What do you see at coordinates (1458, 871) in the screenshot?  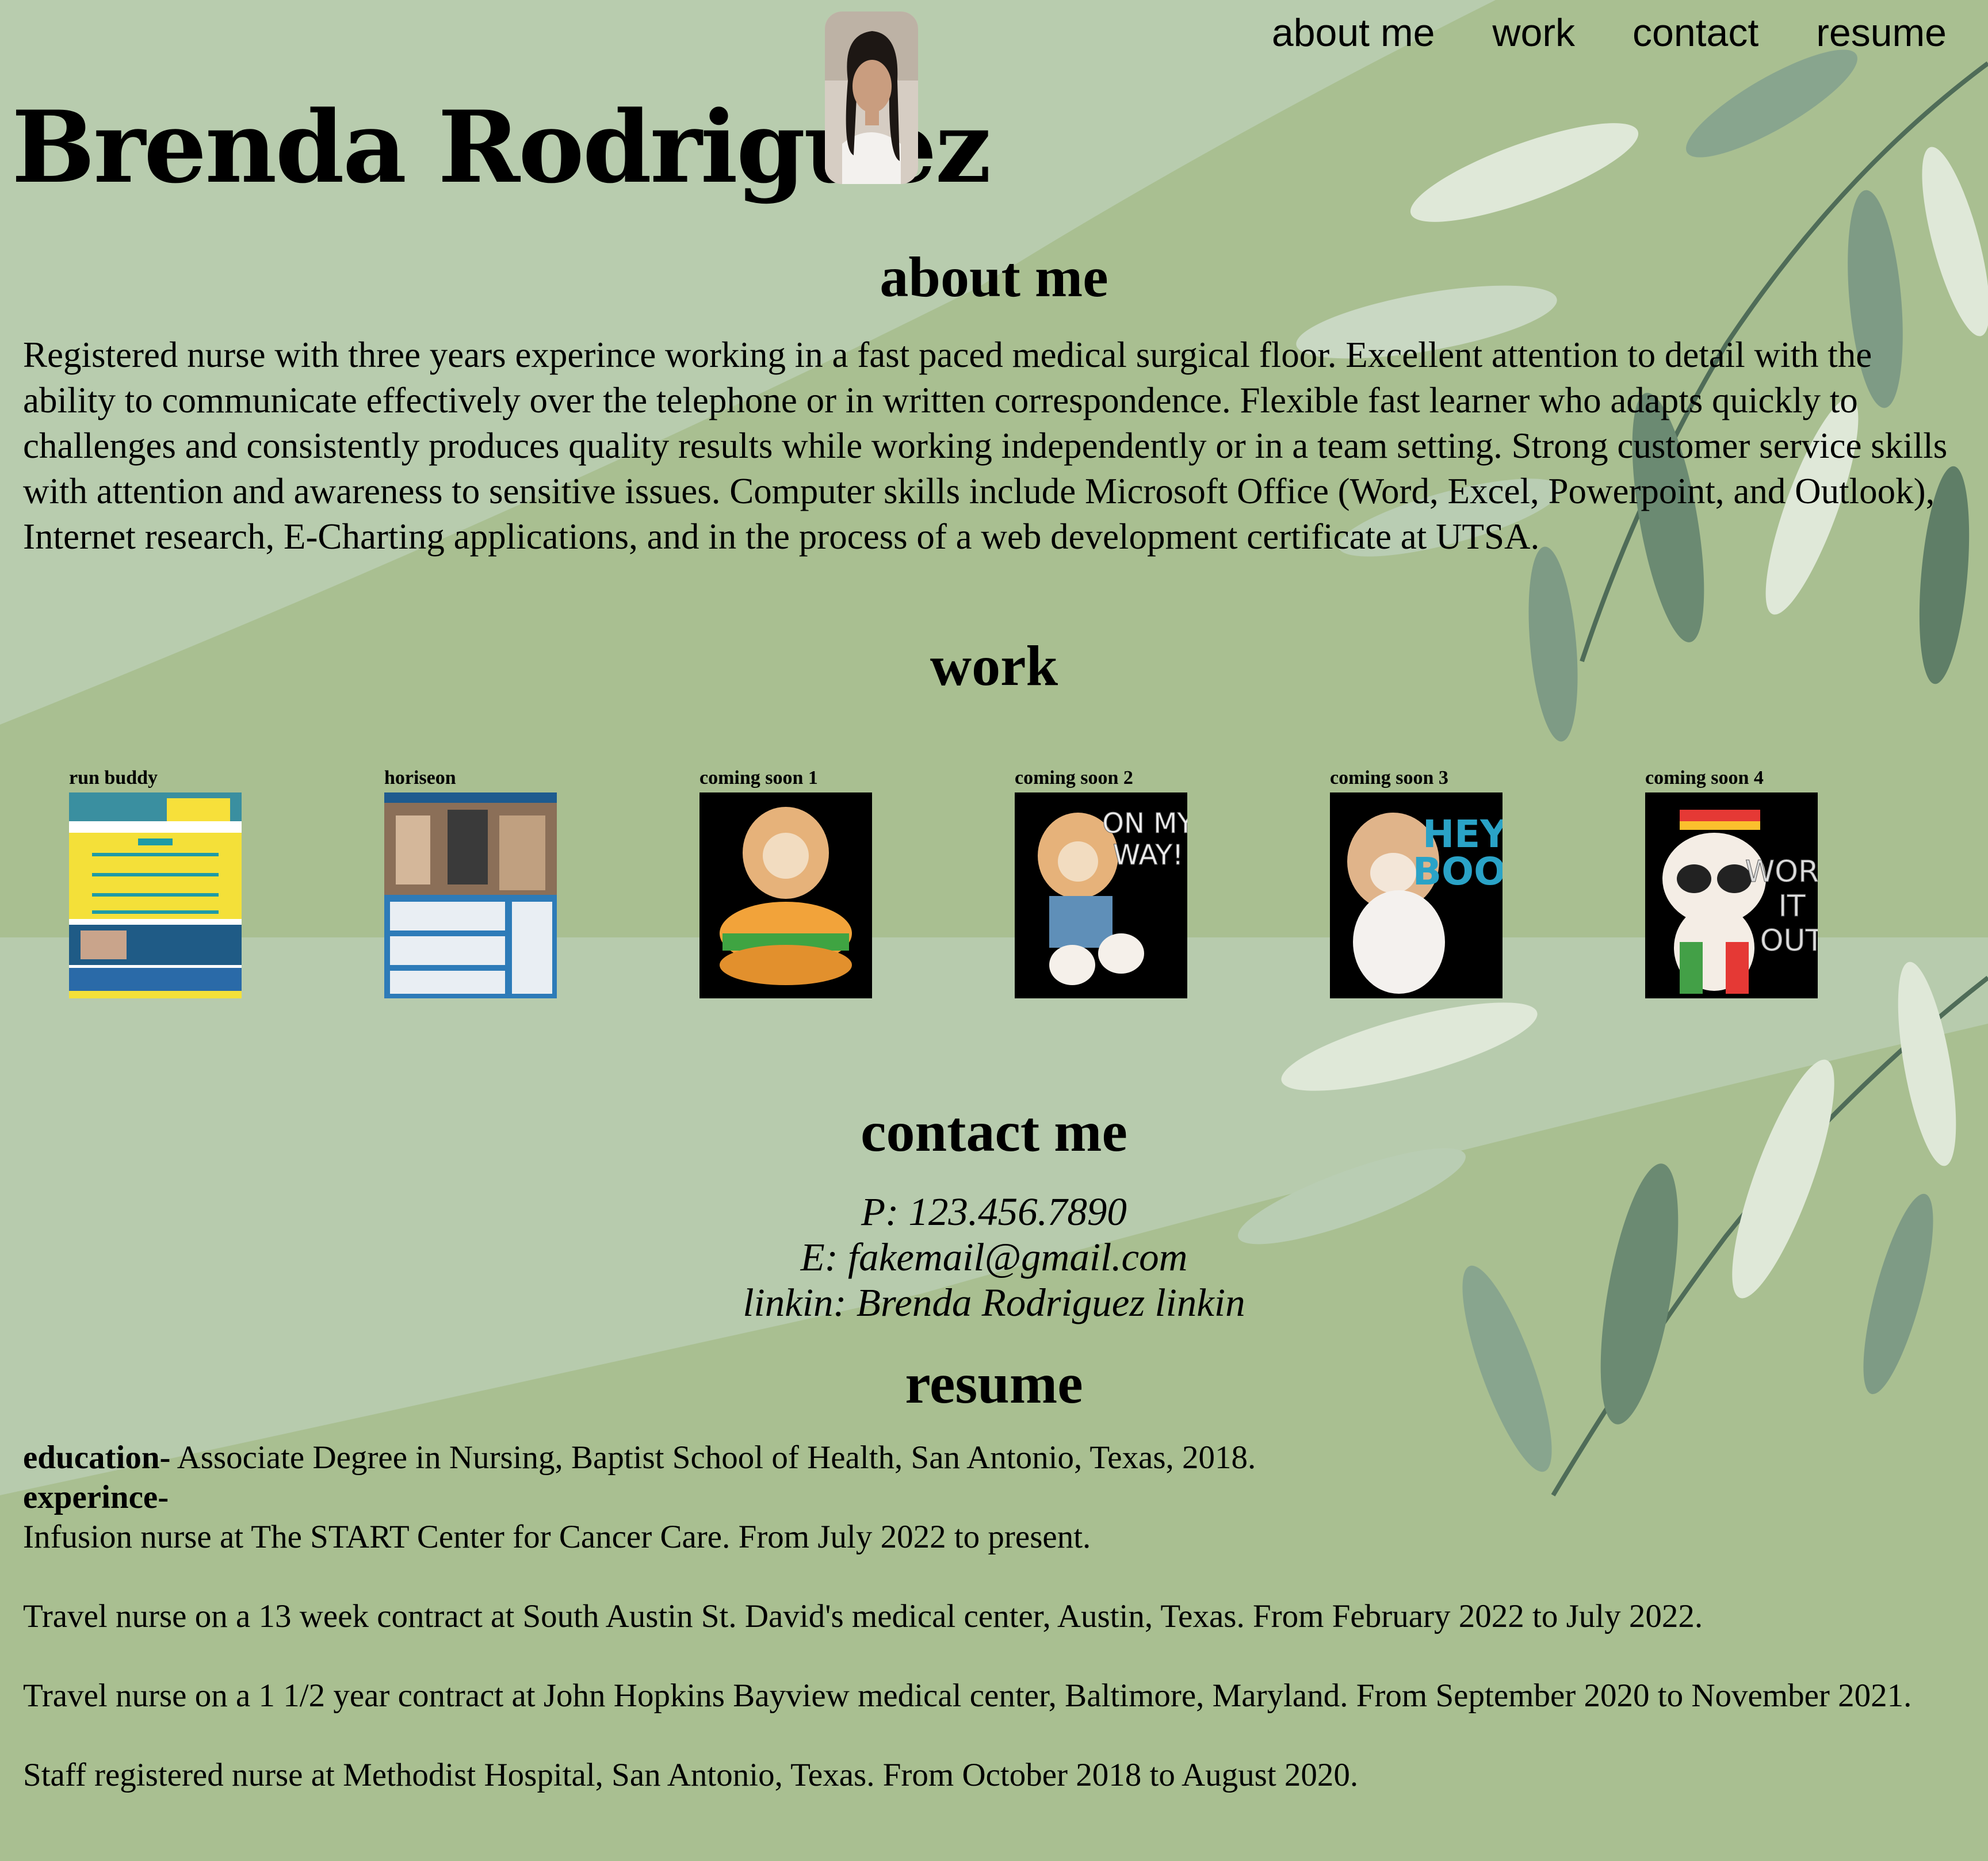 I see `svg-text: BOO` at bounding box center [1458, 871].